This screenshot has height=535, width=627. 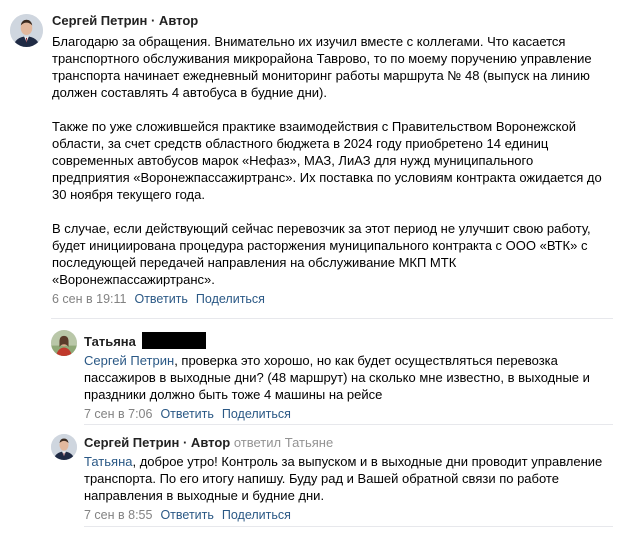 I want to click on author-name: Татьяна, so click(x=110, y=341).